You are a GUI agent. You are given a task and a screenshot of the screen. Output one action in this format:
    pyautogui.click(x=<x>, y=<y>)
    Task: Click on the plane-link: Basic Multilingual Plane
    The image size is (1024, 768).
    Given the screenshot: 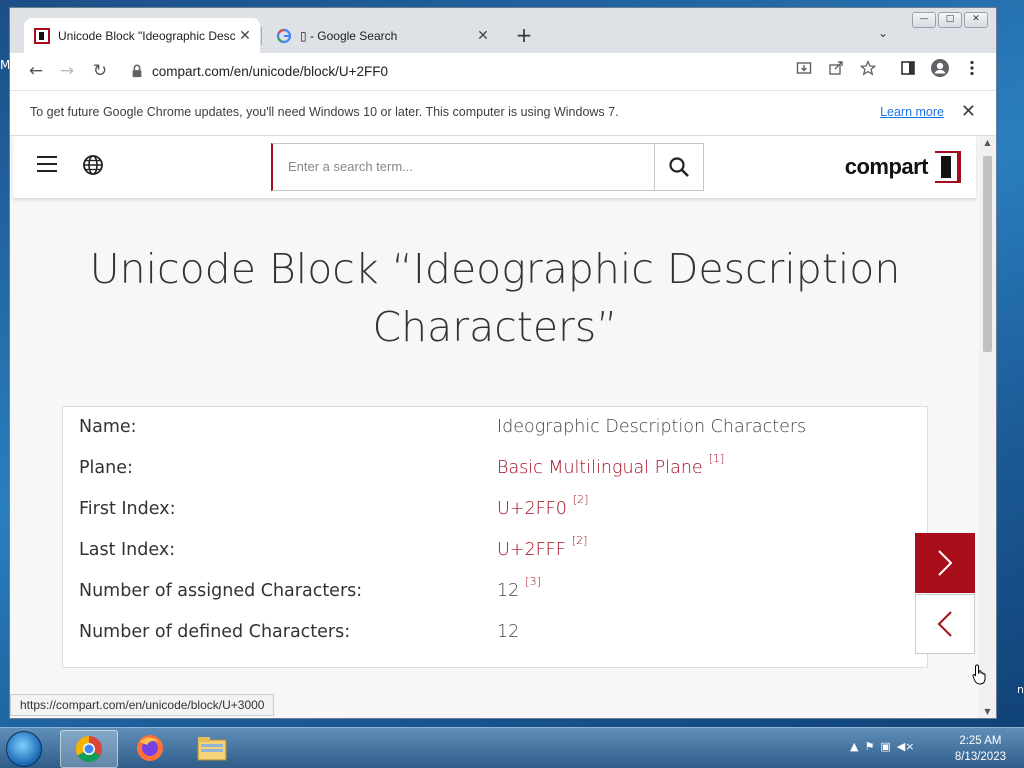 What is the action you would take?
    pyautogui.click(x=600, y=468)
    